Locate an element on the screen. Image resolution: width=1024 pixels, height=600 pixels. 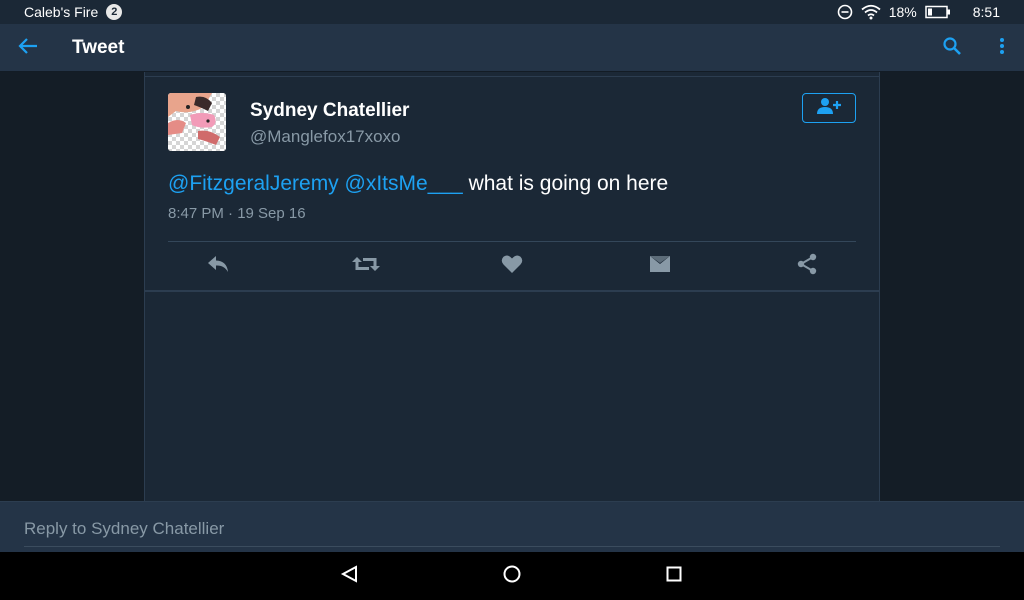
tweet-action-bar is located at coordinates (512, 266).